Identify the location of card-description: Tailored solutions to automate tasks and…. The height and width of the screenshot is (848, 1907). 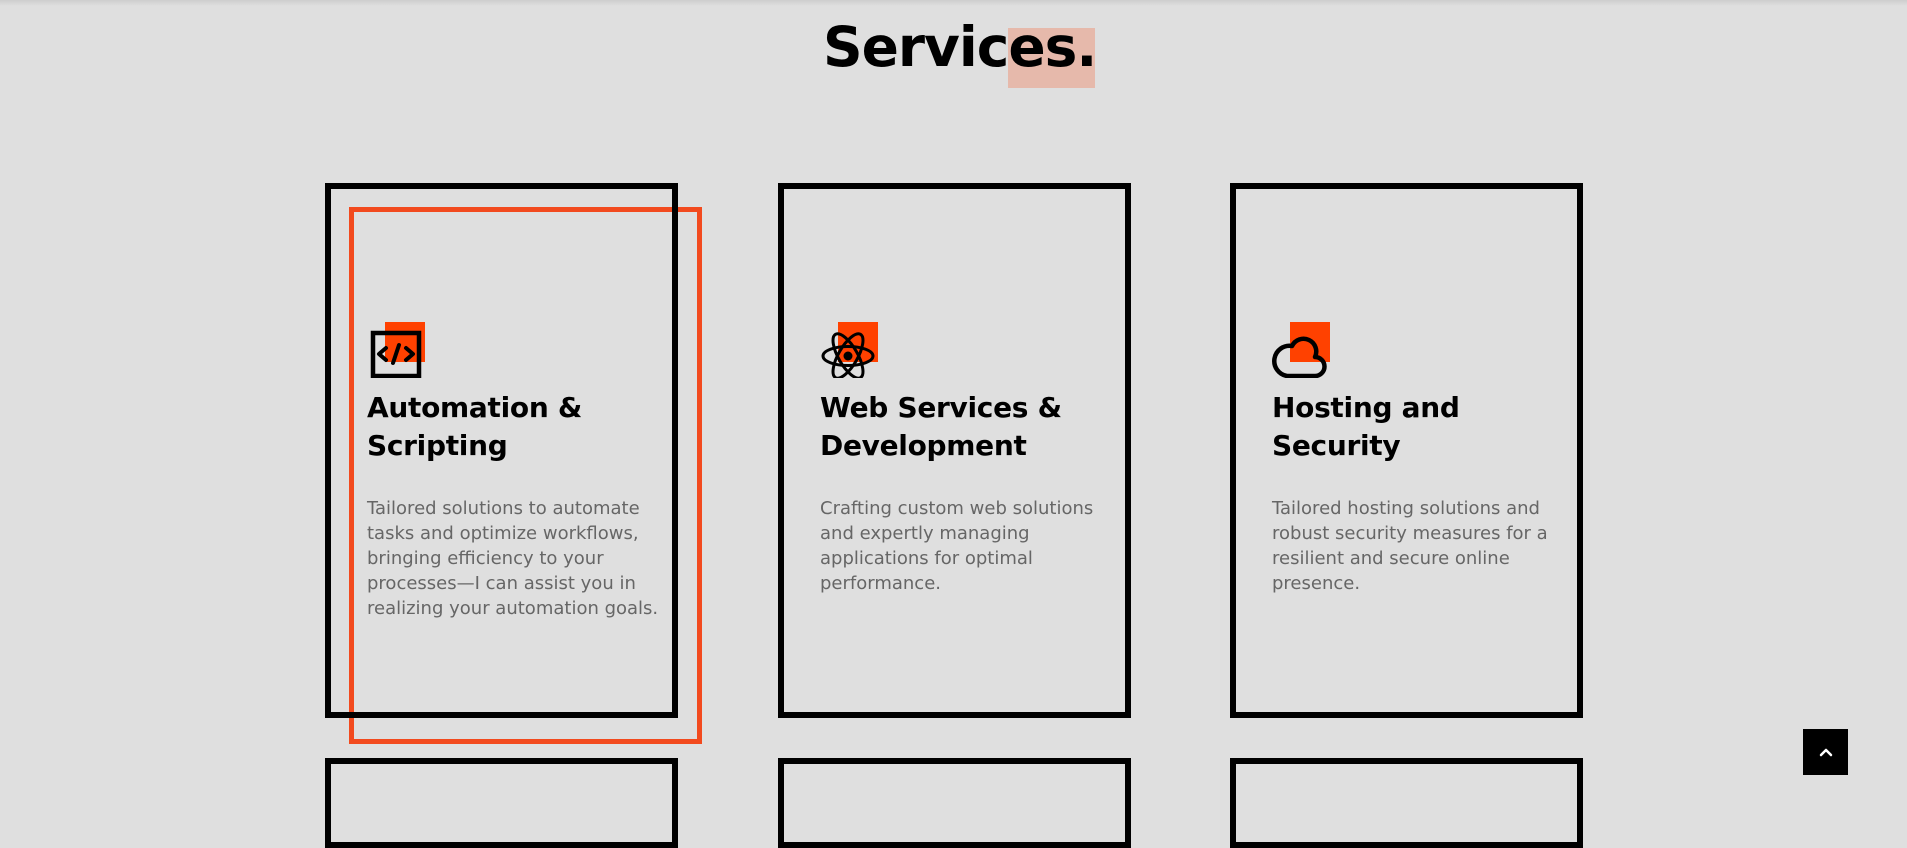
(513, 558).